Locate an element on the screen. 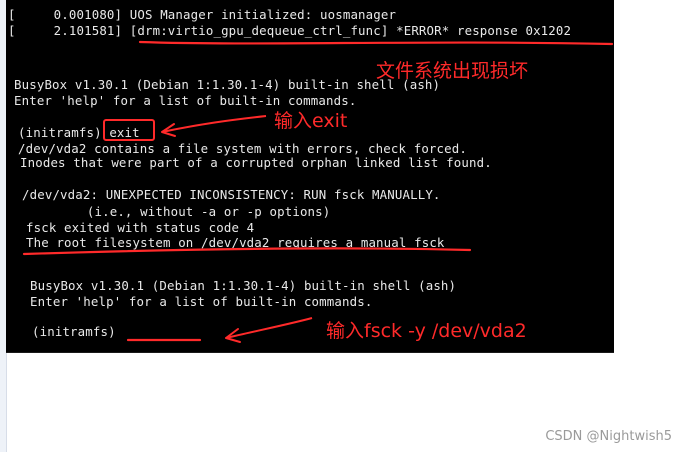 The height and width of the screenshot is (452, 686). annotation-input-fsck: 输入fsck -y /dev/vda2 is located at coordinates (426, 331).